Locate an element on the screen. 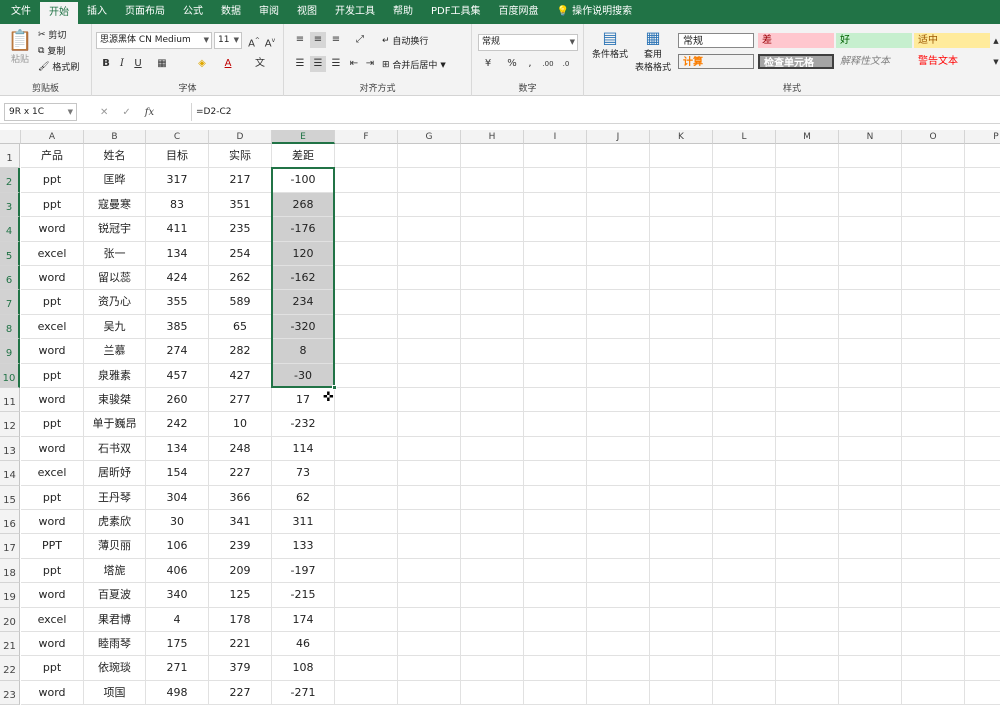 This screenshot has width=1000, height=706. table-cell: 277 is located at coordinates (240, 400).